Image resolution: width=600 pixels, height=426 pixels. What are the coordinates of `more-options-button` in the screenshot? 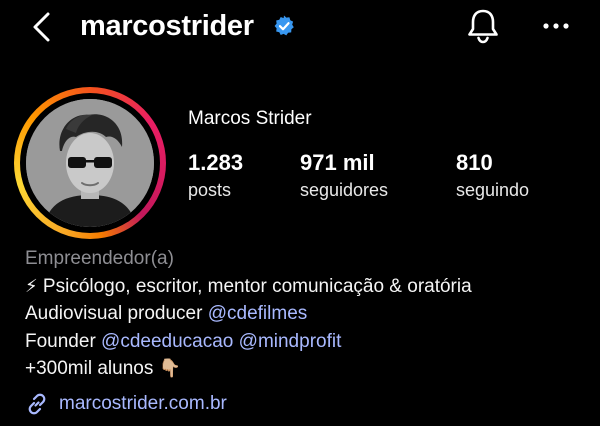 It's located at (557, 26).